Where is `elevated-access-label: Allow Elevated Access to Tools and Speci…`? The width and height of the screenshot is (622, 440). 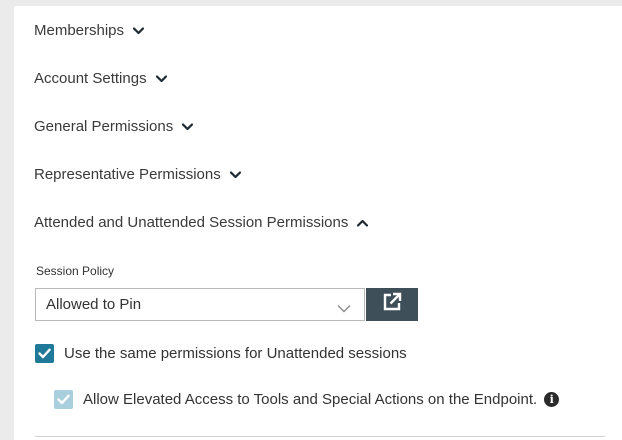
elevated-access-label: Allow Elevated Access to Tools and Speci… is located at coordinates (310, 399).